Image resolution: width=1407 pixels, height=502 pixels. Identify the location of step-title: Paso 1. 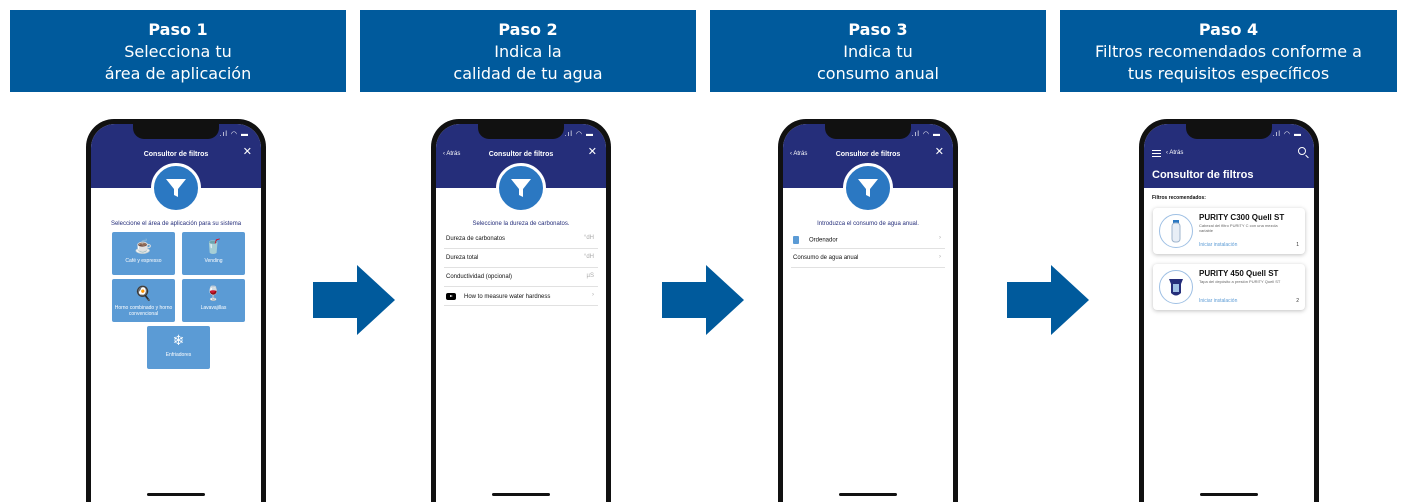
(178, 29).